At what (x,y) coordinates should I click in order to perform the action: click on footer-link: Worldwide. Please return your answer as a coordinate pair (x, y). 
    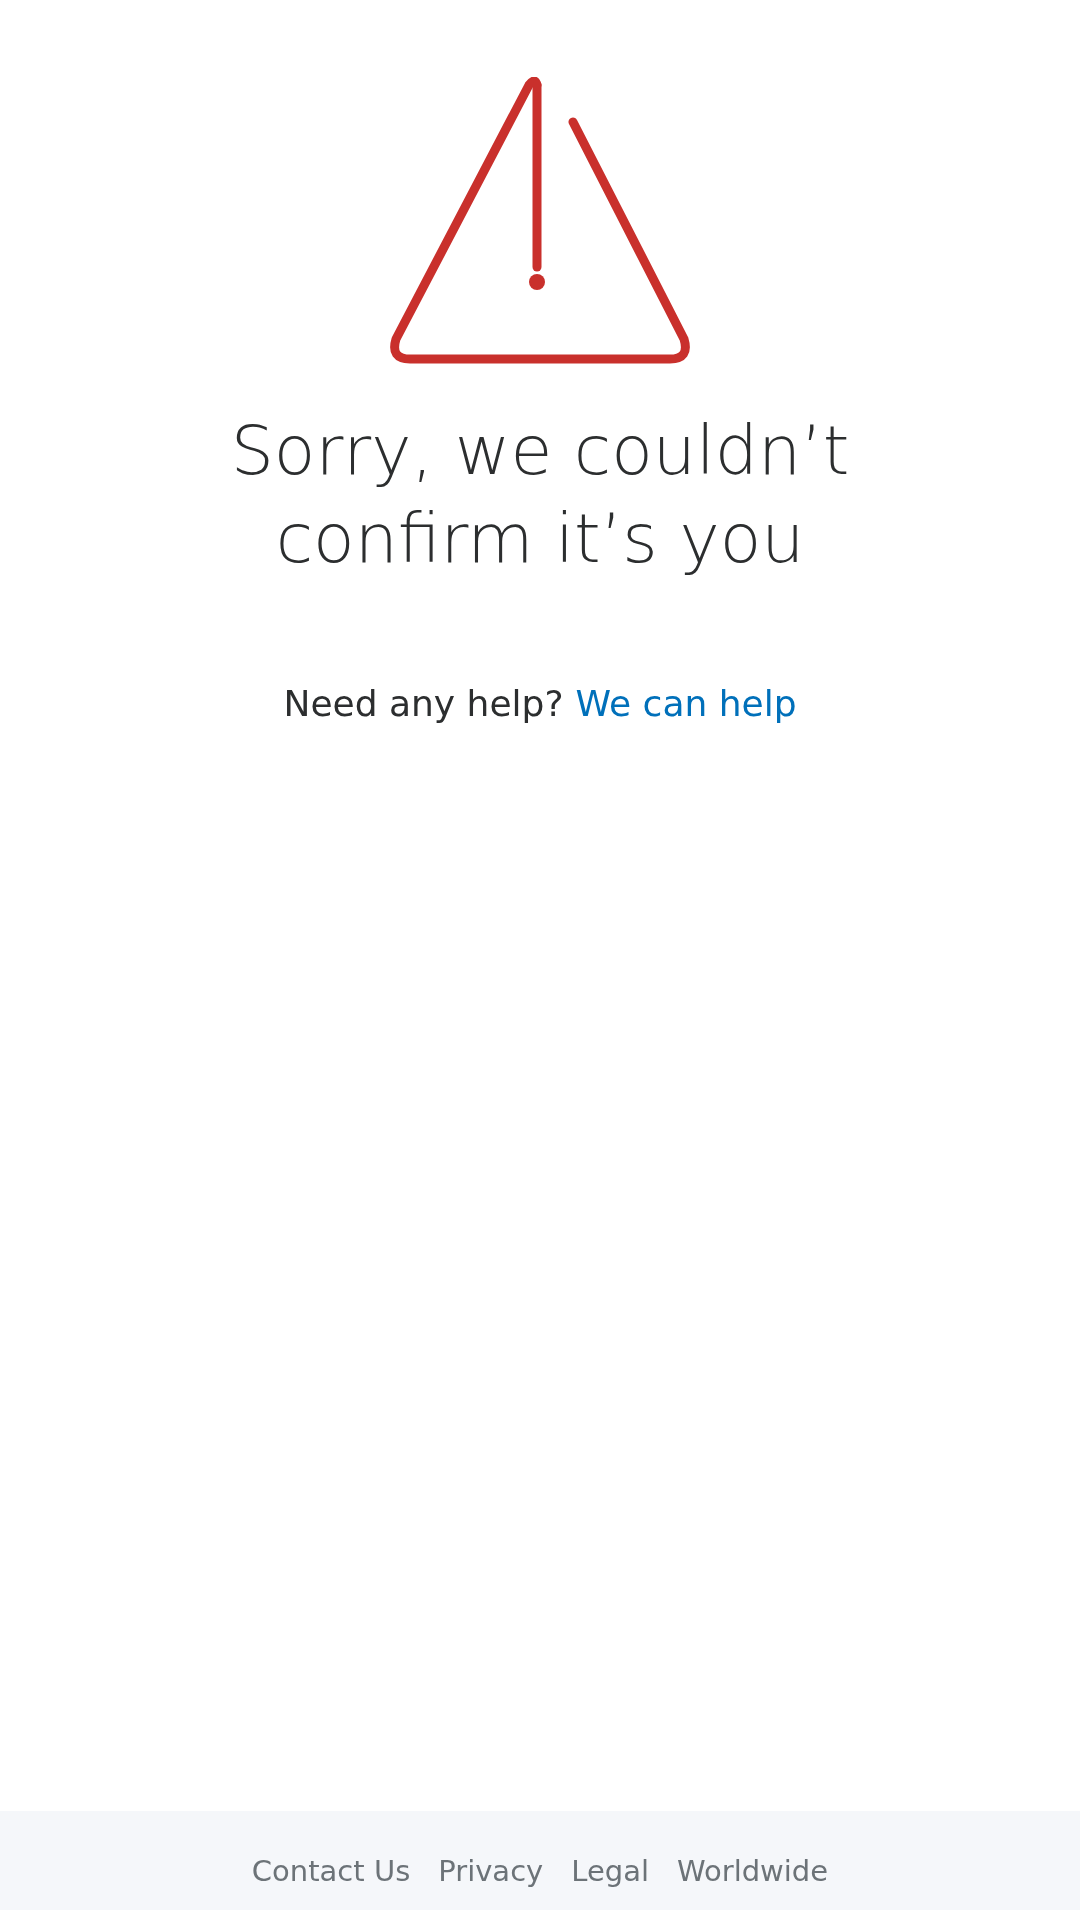
    Looking at the image, I should click on (753, 1870).